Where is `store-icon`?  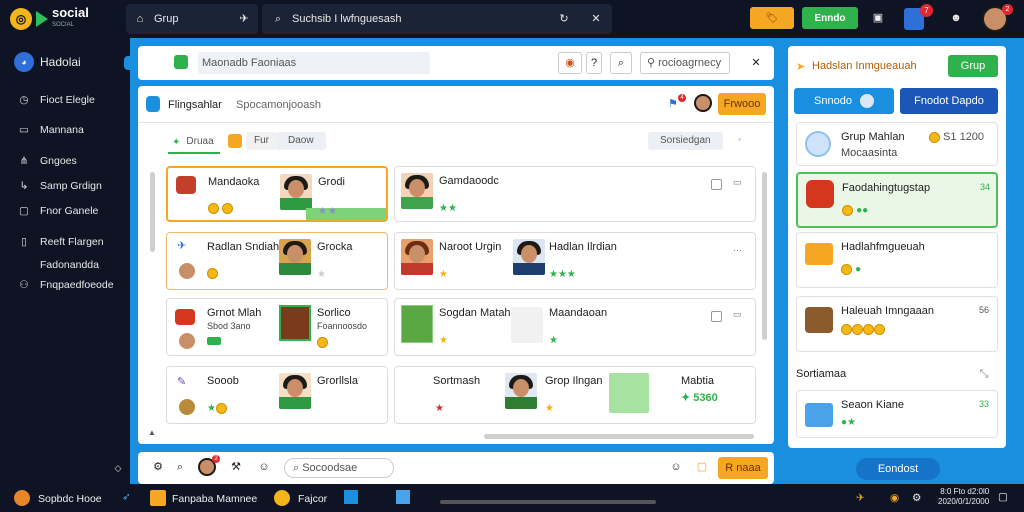 store-icon is located at coordinates (351, 497).